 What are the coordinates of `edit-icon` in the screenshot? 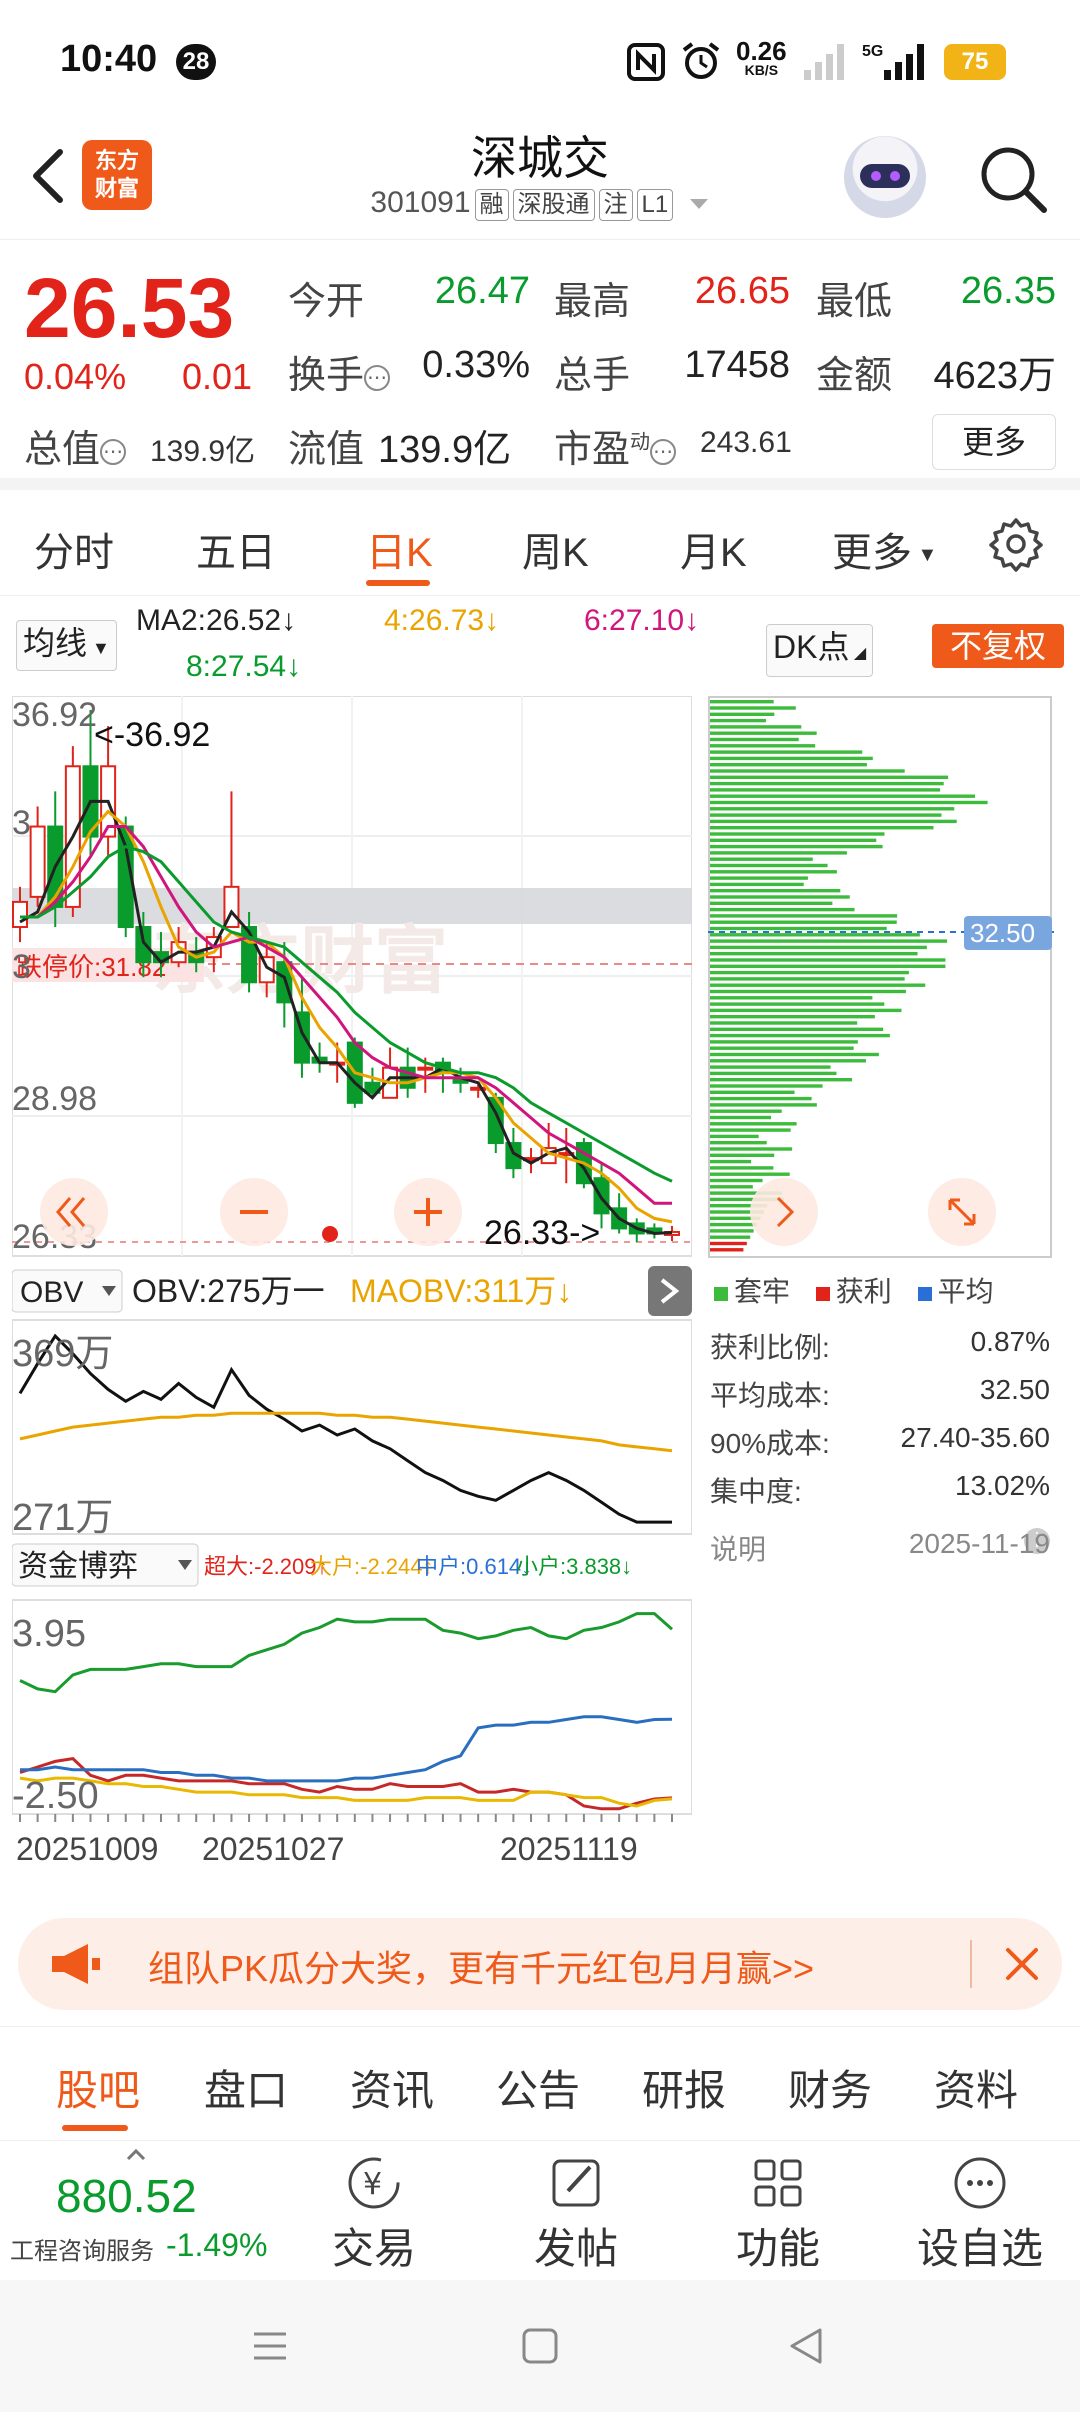 It's located at (576, 2183).